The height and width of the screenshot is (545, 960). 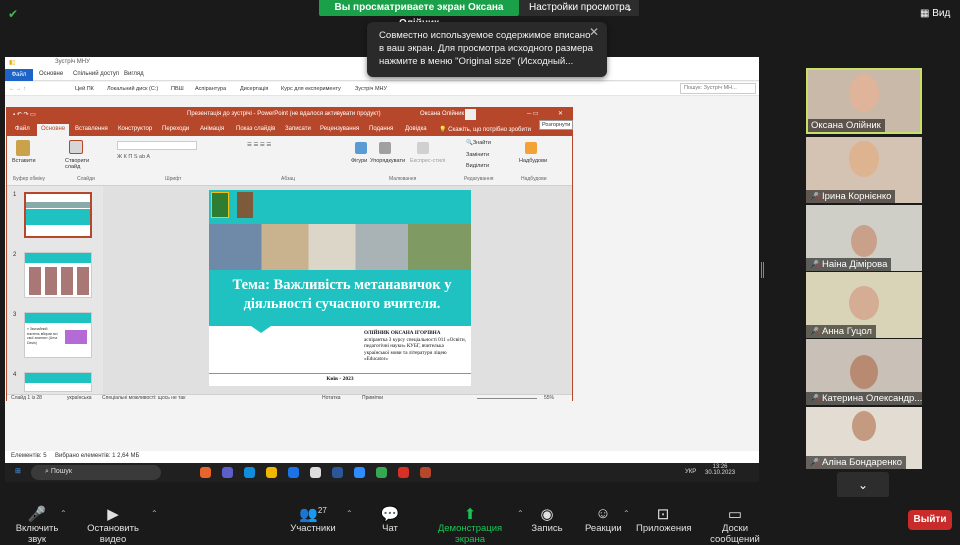 I want to click on chrome-icon, so click(x=381, y=472).